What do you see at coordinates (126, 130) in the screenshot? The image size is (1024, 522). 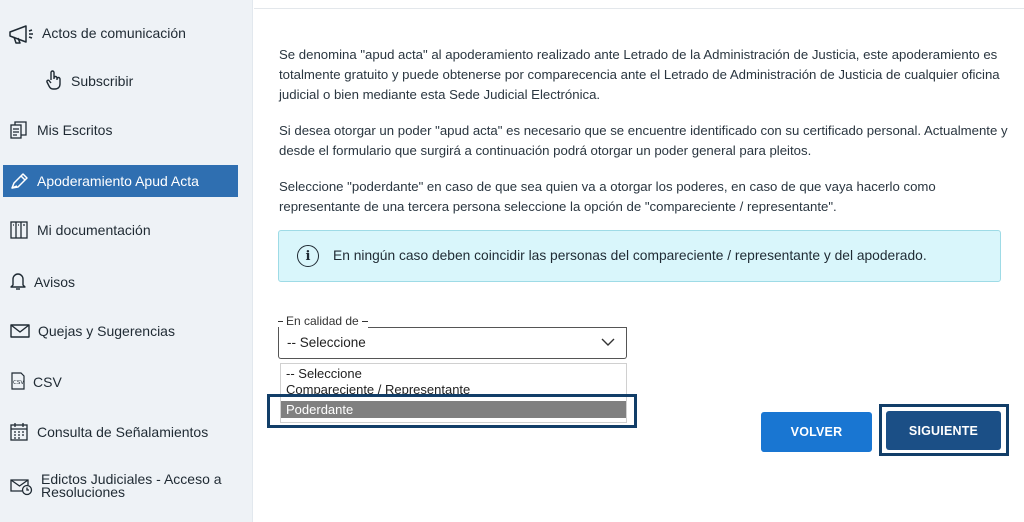 I see `sidebar-item-mis-escritos: Mis Escritos` at bounding box center [126, 130].